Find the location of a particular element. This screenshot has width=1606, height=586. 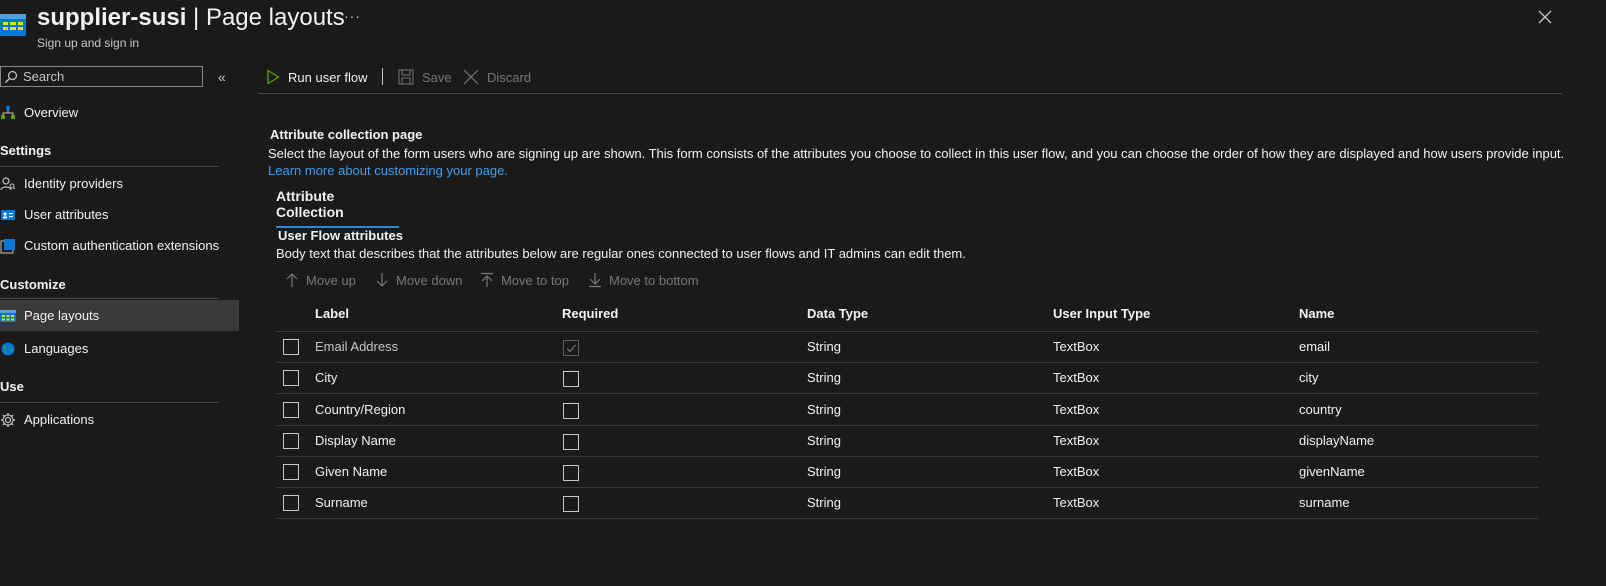

discard-label: Discard is located at coordinates (509, 77).